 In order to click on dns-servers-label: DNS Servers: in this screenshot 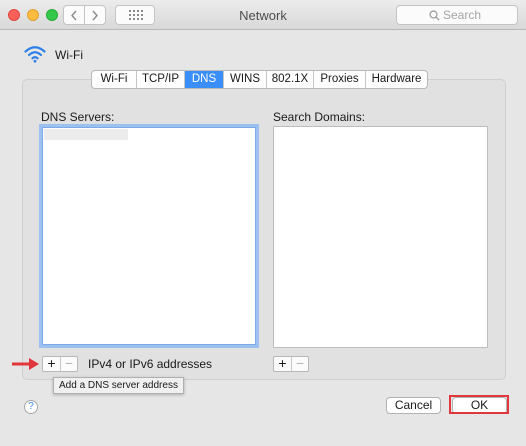, I will do `click(78, 117)`.